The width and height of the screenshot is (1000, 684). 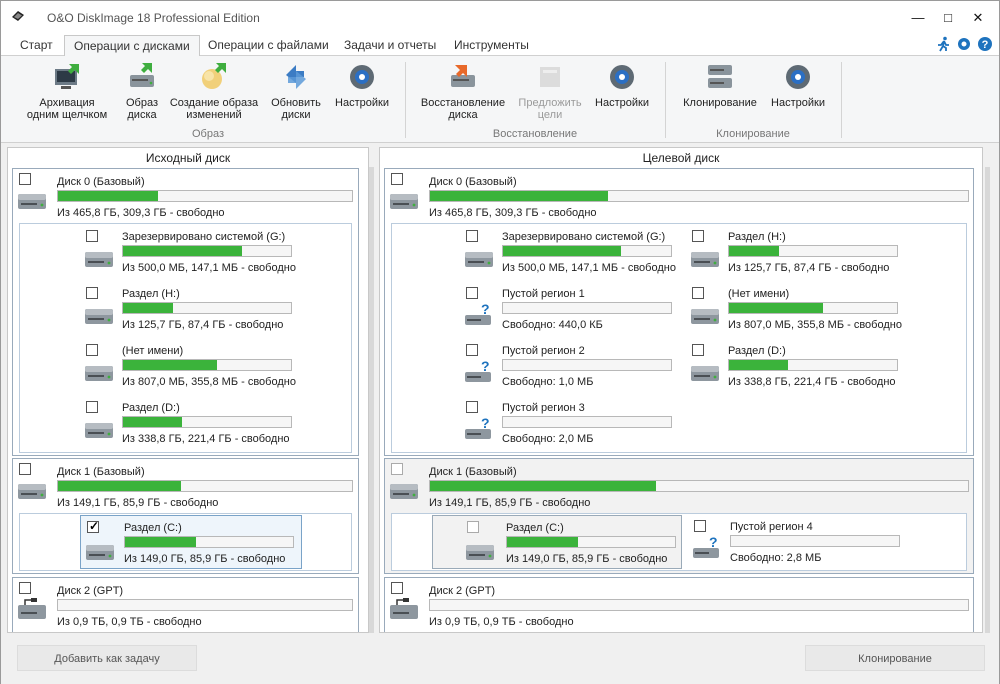 What do you see at coordinates (572, 369) in the screenshot?
I see `target-left-partition-2: ? Пустой регион 2 Свободно: 1,0 МБ` at bounding box center [572, 369].